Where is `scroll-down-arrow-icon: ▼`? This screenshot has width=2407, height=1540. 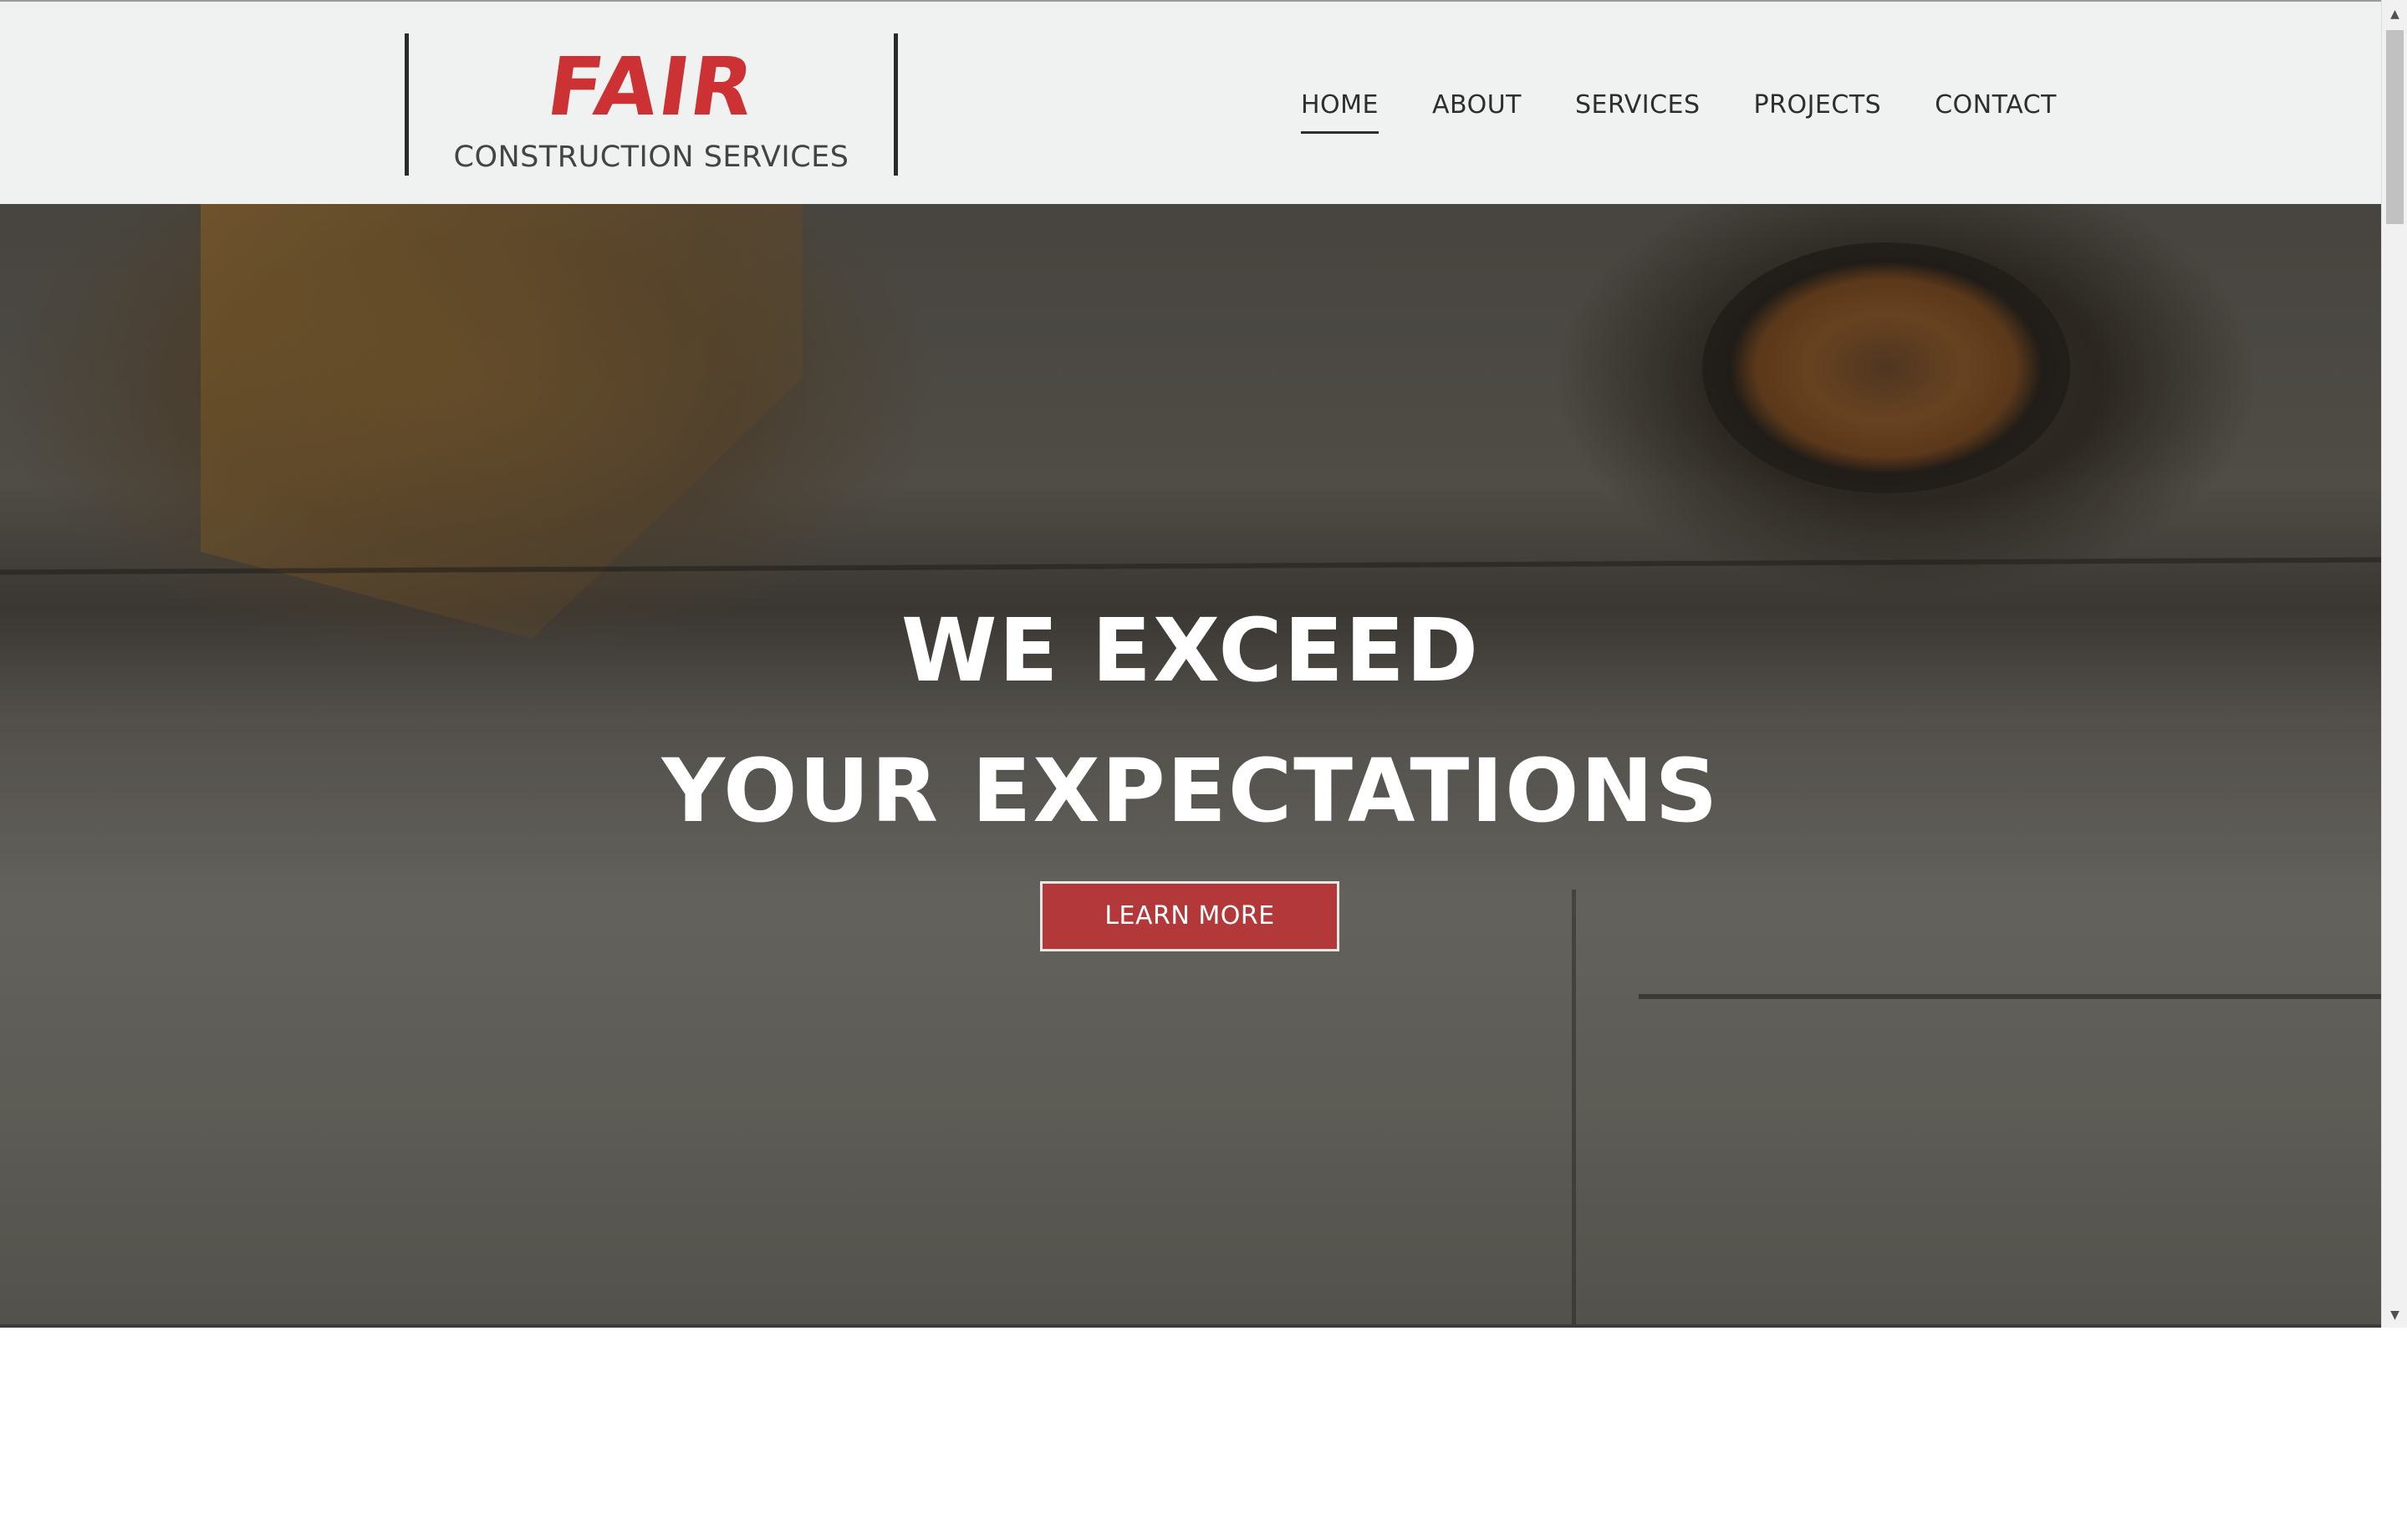
scroll-down-arrow-icon: ▼ is located at coordinates (2394, 1316).